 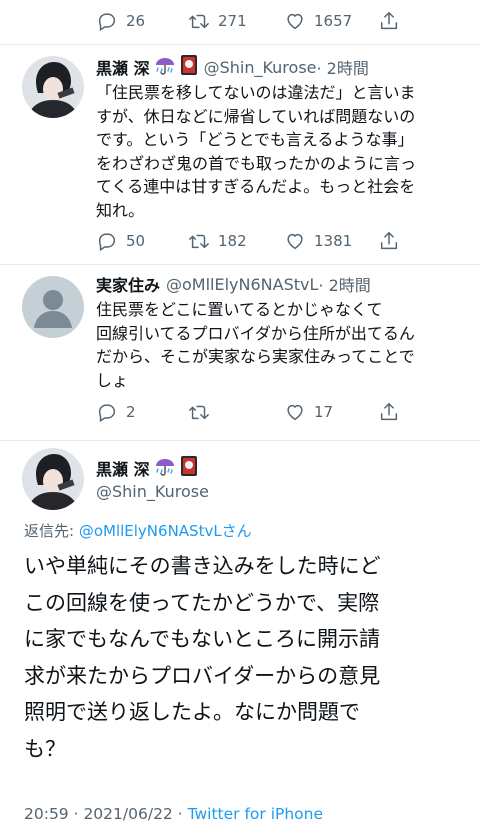 What do you see at coordinates (165, 531) in the screenshot?
I see `reply-to-link: @oMllElyN6NAStvLさん` at bounding box center [165, 531].